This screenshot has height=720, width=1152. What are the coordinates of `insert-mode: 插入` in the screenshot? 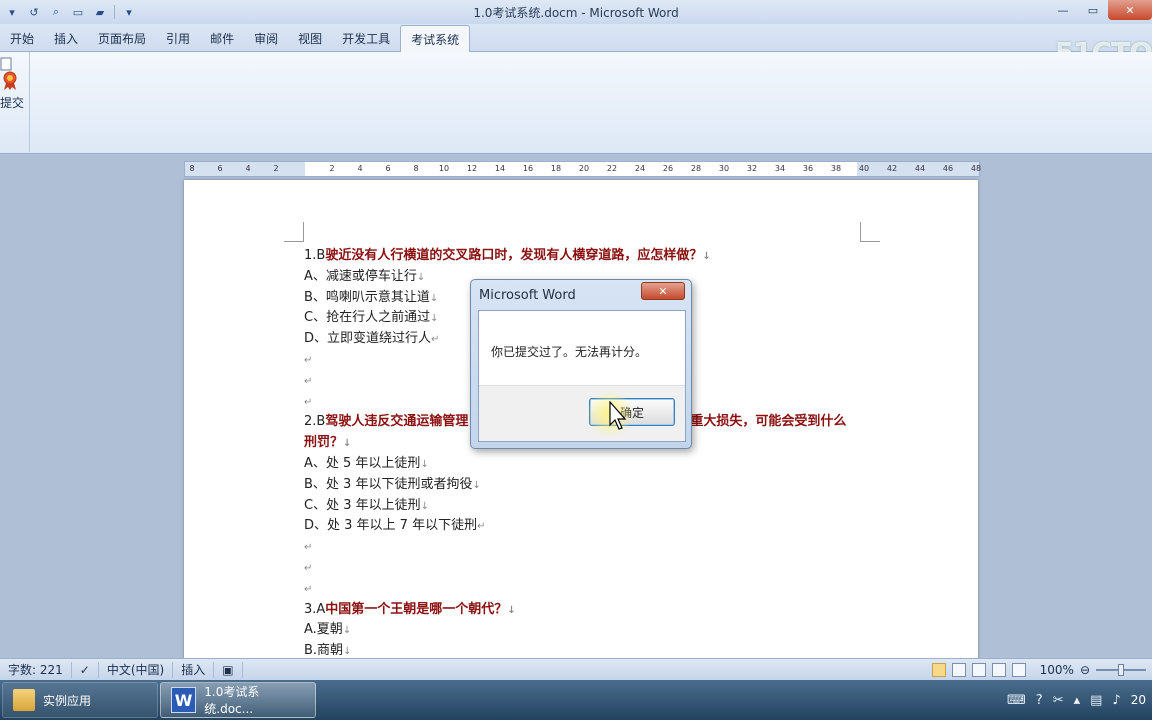 It's located at (194, 669).